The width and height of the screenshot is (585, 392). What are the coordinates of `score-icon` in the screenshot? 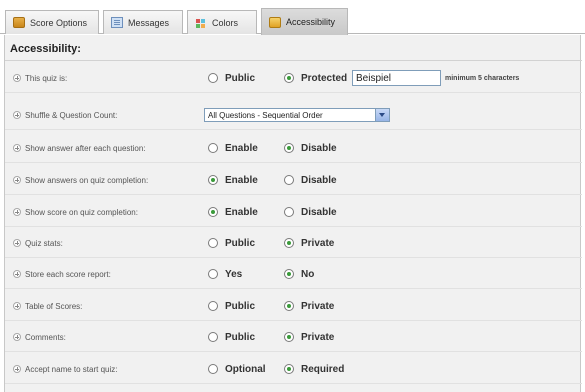 It's located at (19, 22).